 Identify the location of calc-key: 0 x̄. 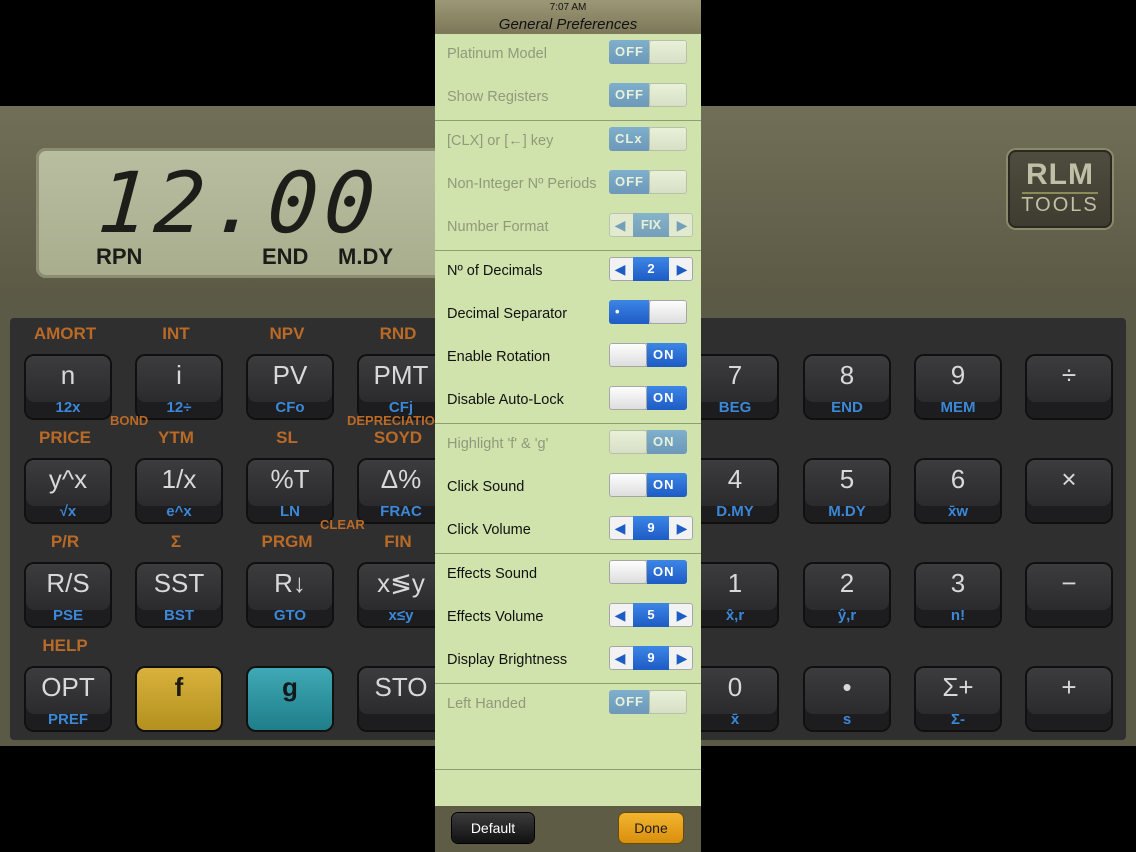
(735, 699).